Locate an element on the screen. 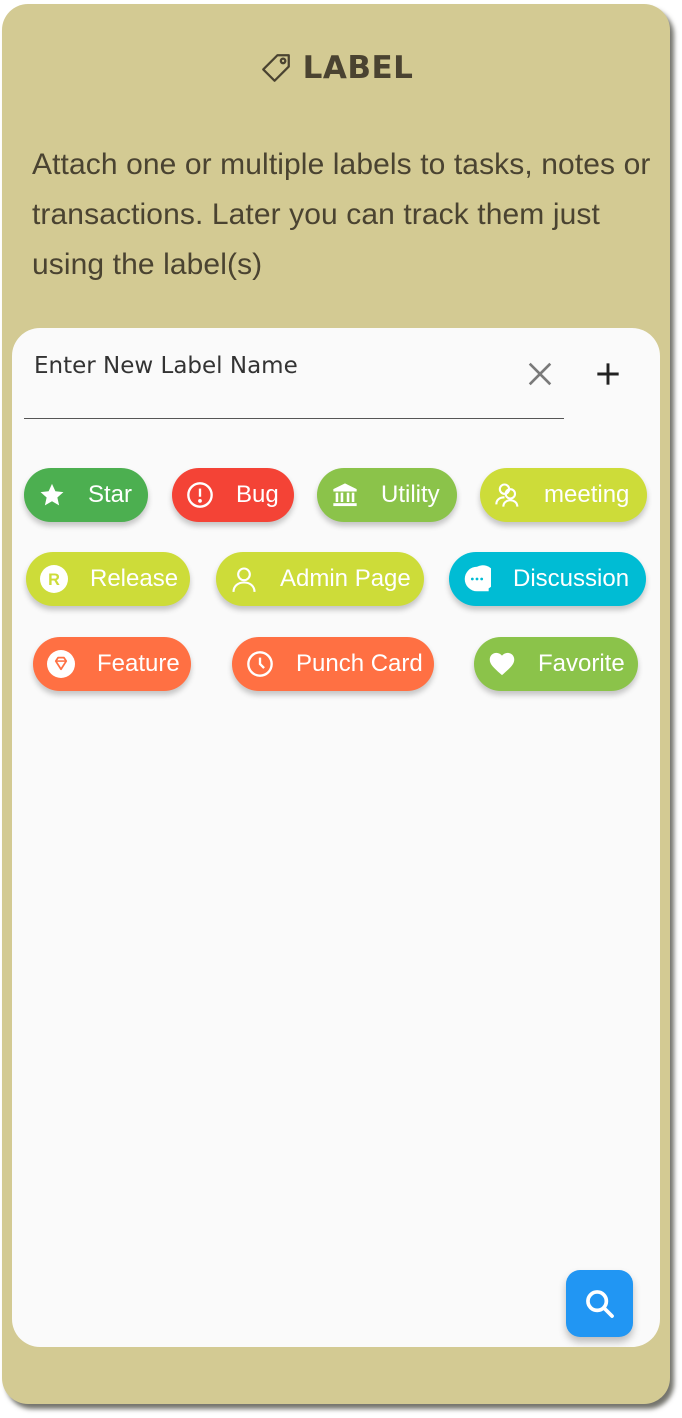 Image resolution: width=682 pixels, height=1418 pixels. alert-circle-icon is located at coordinates (200, 495).